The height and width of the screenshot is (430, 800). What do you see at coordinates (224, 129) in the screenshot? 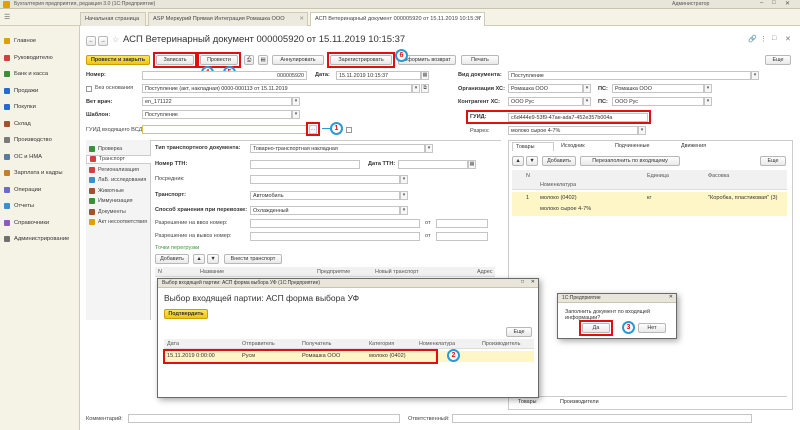
I see `incoming-guid-field` at bounding box center [224, 129].